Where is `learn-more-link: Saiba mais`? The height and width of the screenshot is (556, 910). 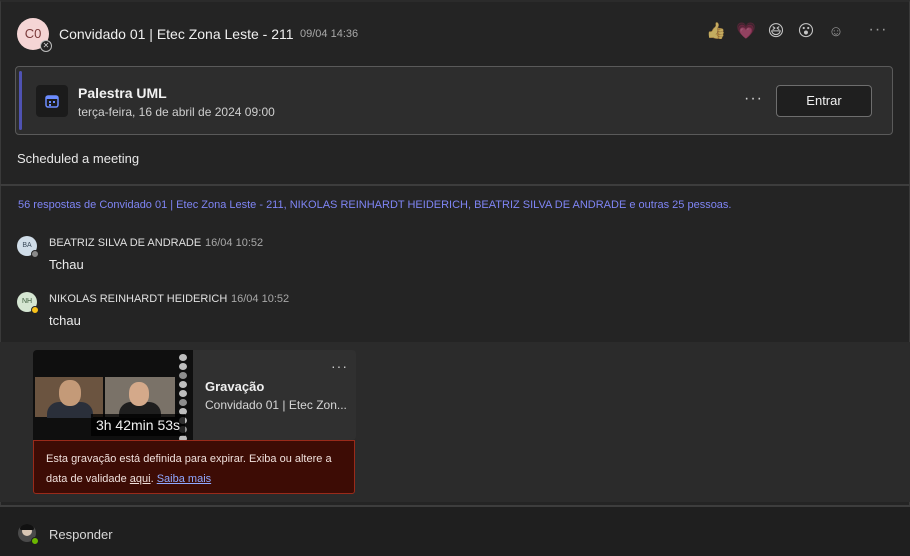 learn-more-link: Saiba mais is located at coordinates (184, 479).